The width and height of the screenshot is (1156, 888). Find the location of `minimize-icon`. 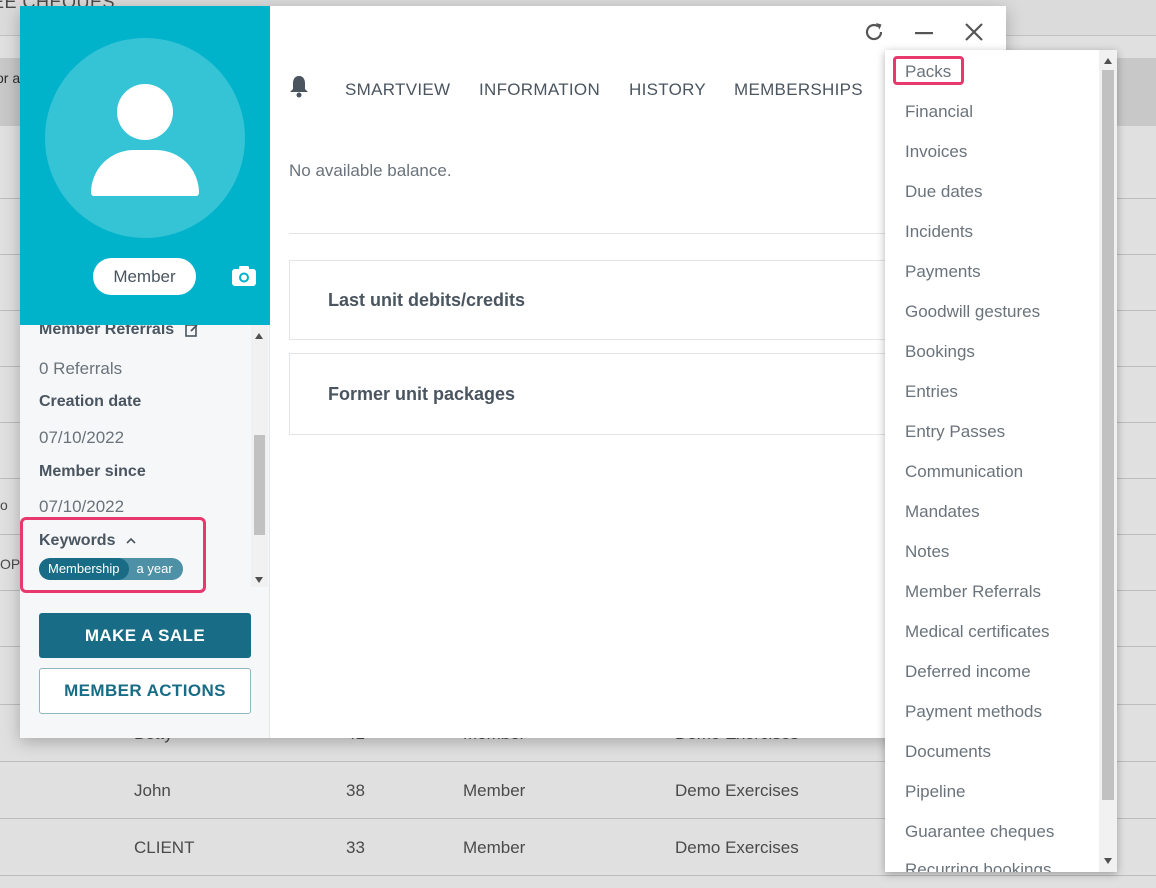

minimize-icon is located at coordinates (924, 32).